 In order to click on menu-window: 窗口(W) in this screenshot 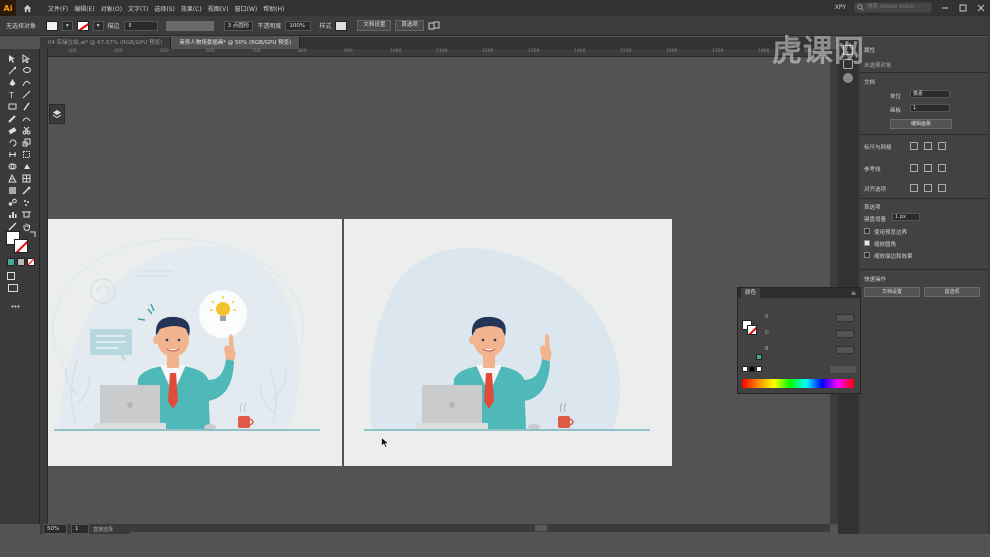, I will do `click(246, 8)`.